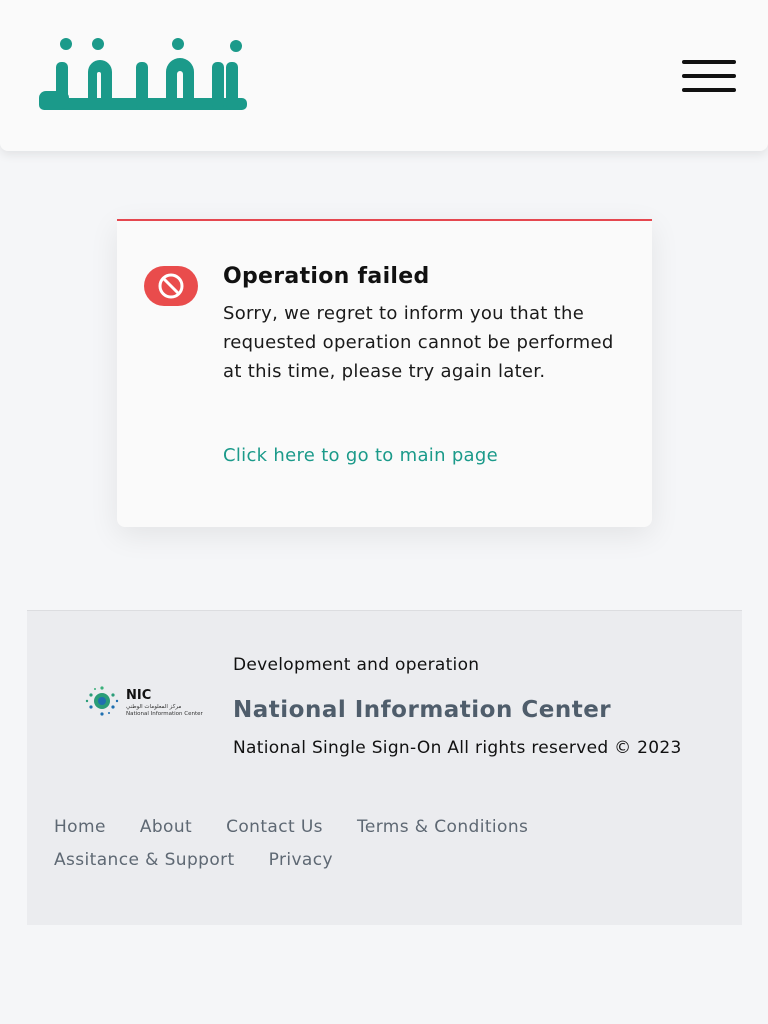 Image resolution: width=768 pixels, height=1024 pixels. What do you see at coordinates (165, 714) in the screenshot?
I see `nic-logo-subtext-en: National Information Center` at bounding box center [165, 714].